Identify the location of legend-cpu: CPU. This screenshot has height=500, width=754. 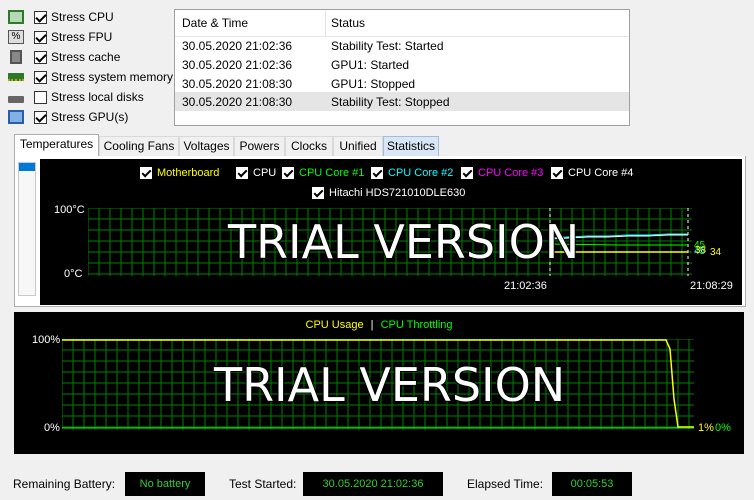
(256, 173).